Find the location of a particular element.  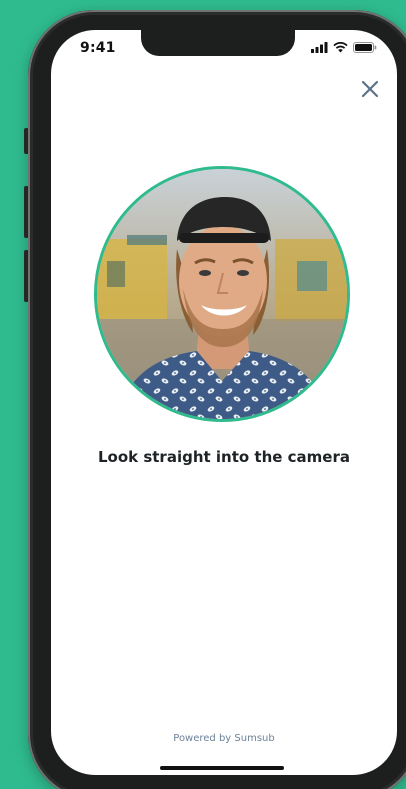

status-icons is located at coordinates (344, 47).